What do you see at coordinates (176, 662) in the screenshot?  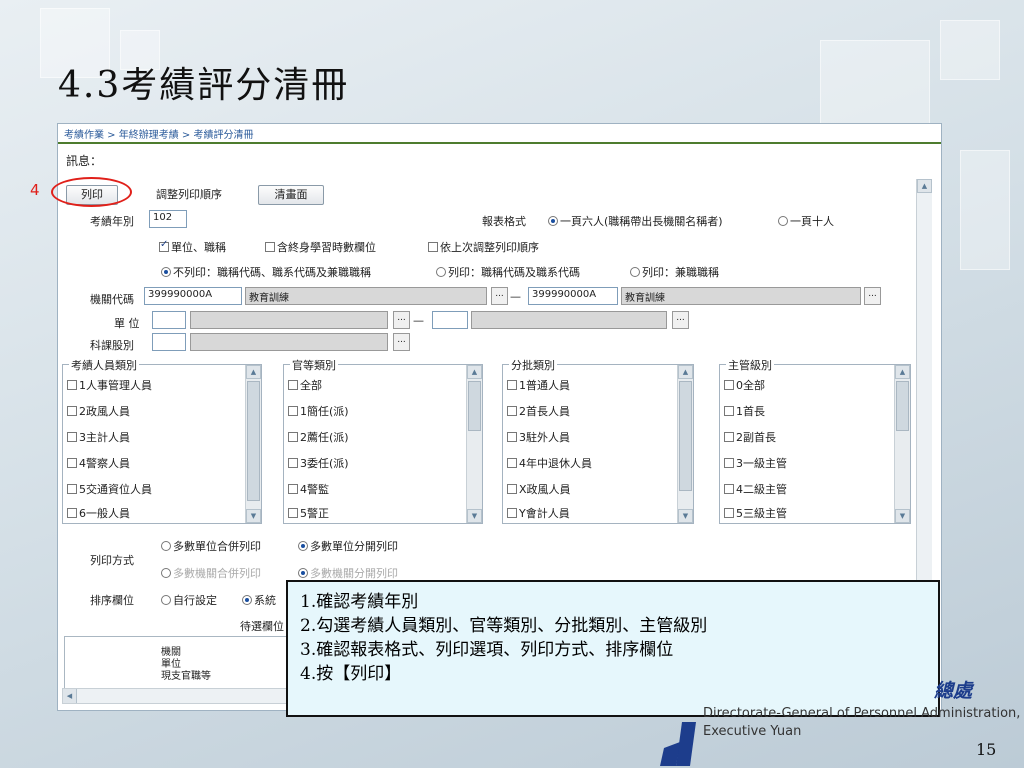 I see `pending-fields-list: 機關 單位 現支官職等` at bounding box center [176, 662].